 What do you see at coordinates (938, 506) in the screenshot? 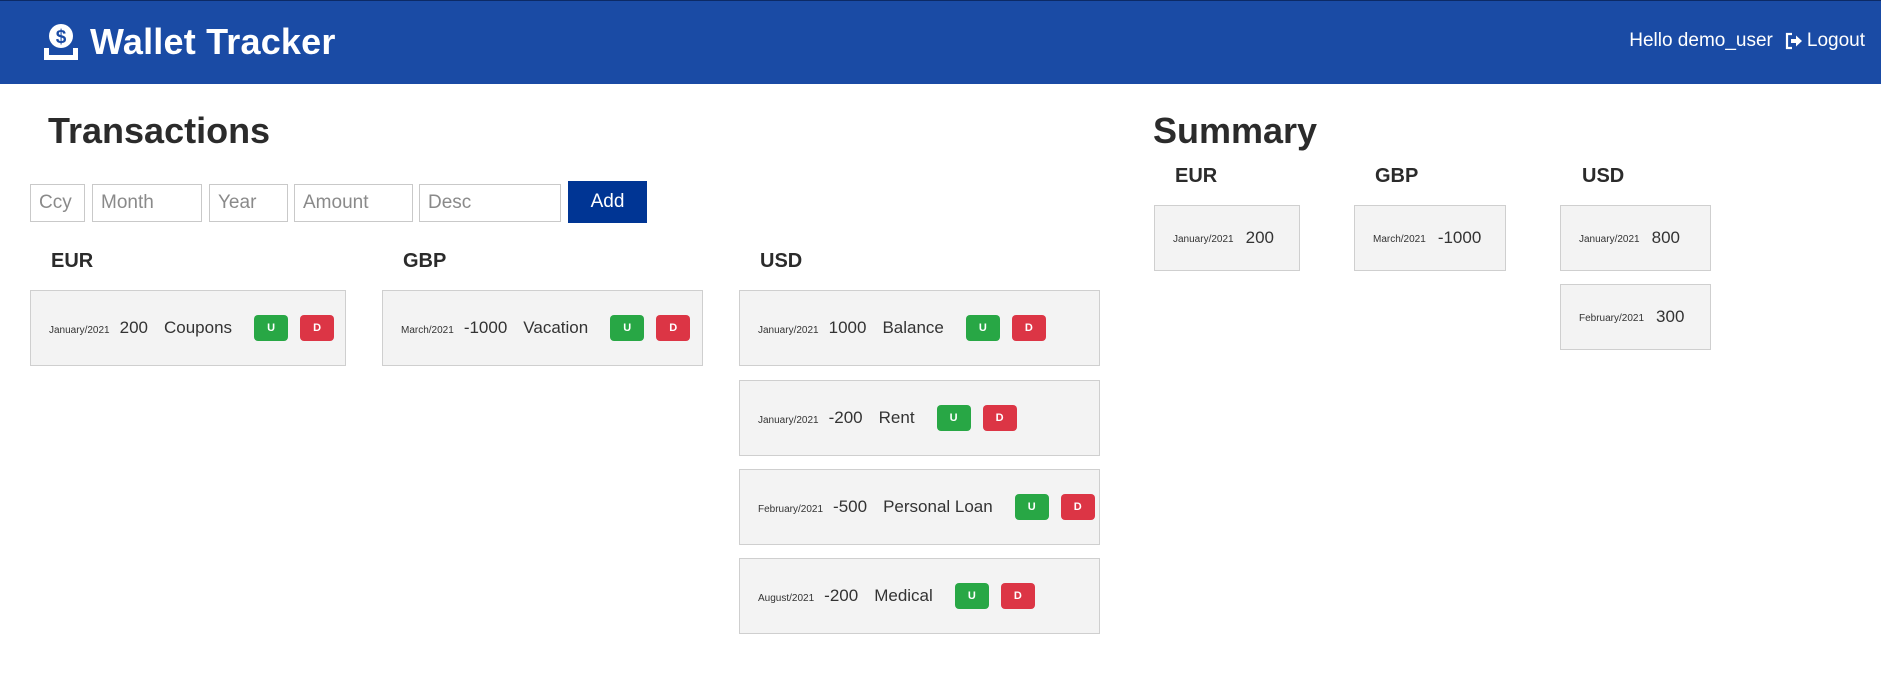
I see `transaction-description: Personal Loan` at bounding box center [938, 506].